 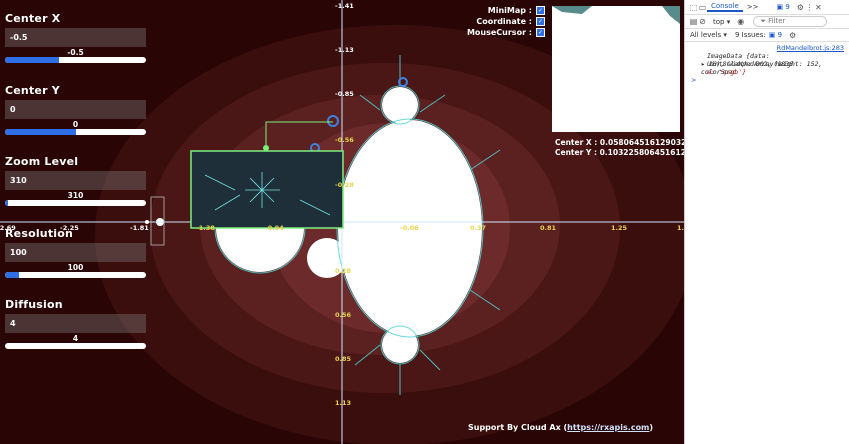 What do you see at coordinates (540, 32) in the screenshot?
I see `checkbox-mousecursor: ✓` at bounding box center [540, 32].